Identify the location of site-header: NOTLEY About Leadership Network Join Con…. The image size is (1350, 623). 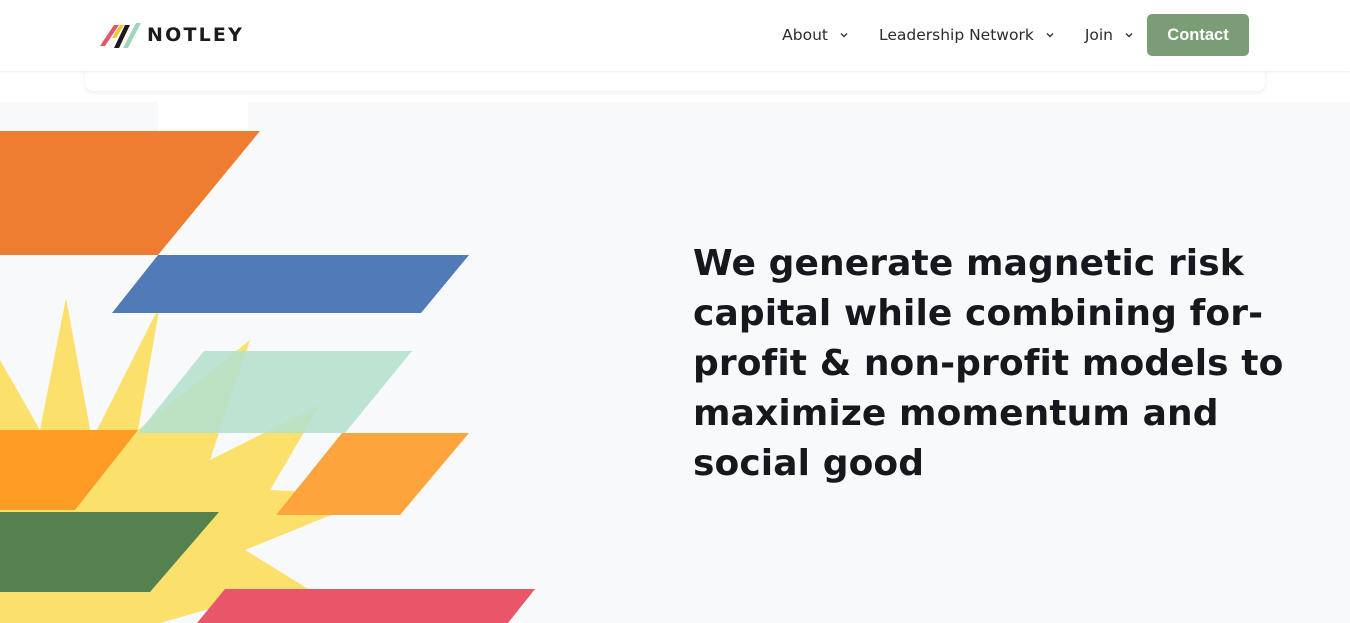
(675, 35).